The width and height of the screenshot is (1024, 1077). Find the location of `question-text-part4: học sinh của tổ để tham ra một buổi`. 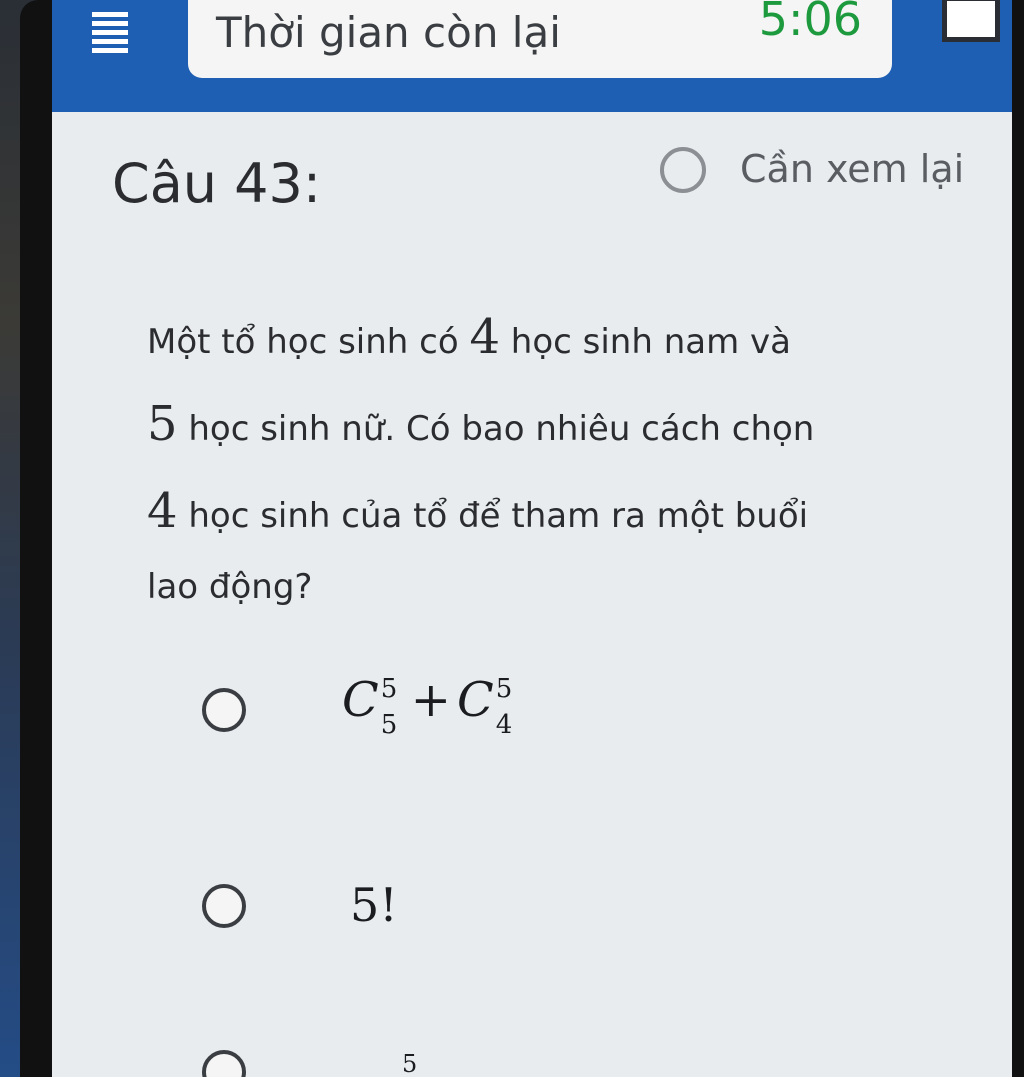

question-text-part4: học sinh của tổ để tham ra một buổi is located at coordinates (493, 516).